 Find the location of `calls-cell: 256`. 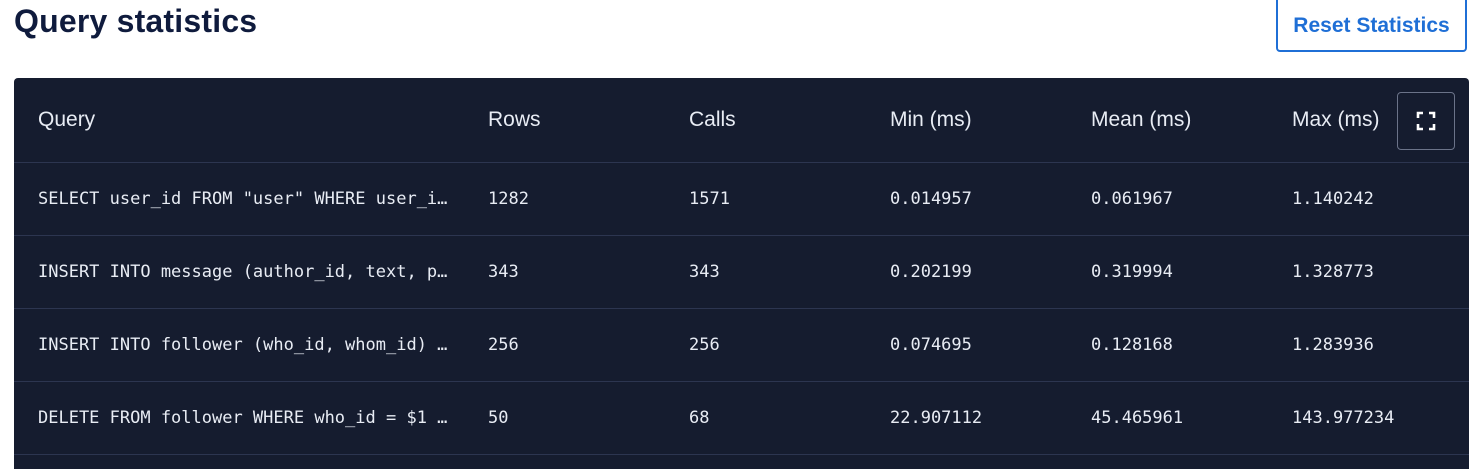

calls-cell: 256 is located at coordinates (765, 345).